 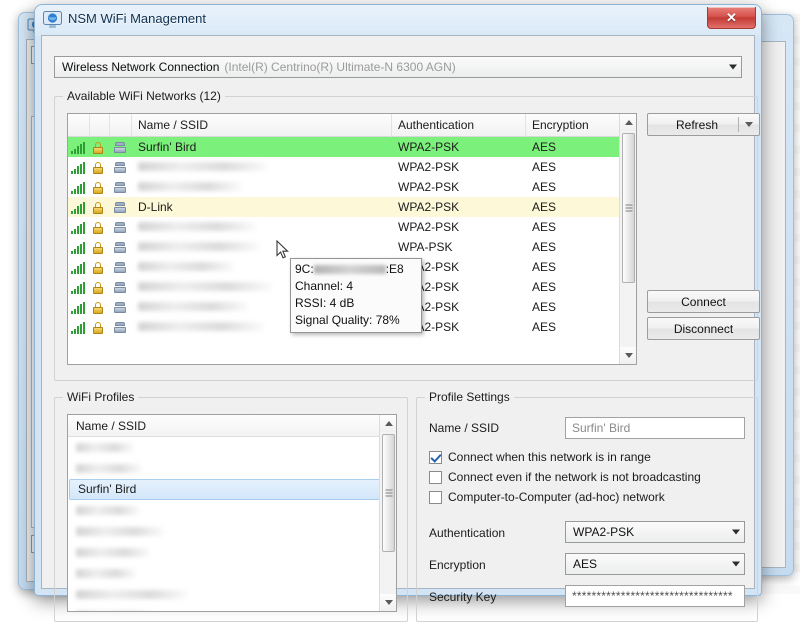 I want to click on table-row: Surfin' Bird WPA2-PSK AES, so click(x=352, y=147).